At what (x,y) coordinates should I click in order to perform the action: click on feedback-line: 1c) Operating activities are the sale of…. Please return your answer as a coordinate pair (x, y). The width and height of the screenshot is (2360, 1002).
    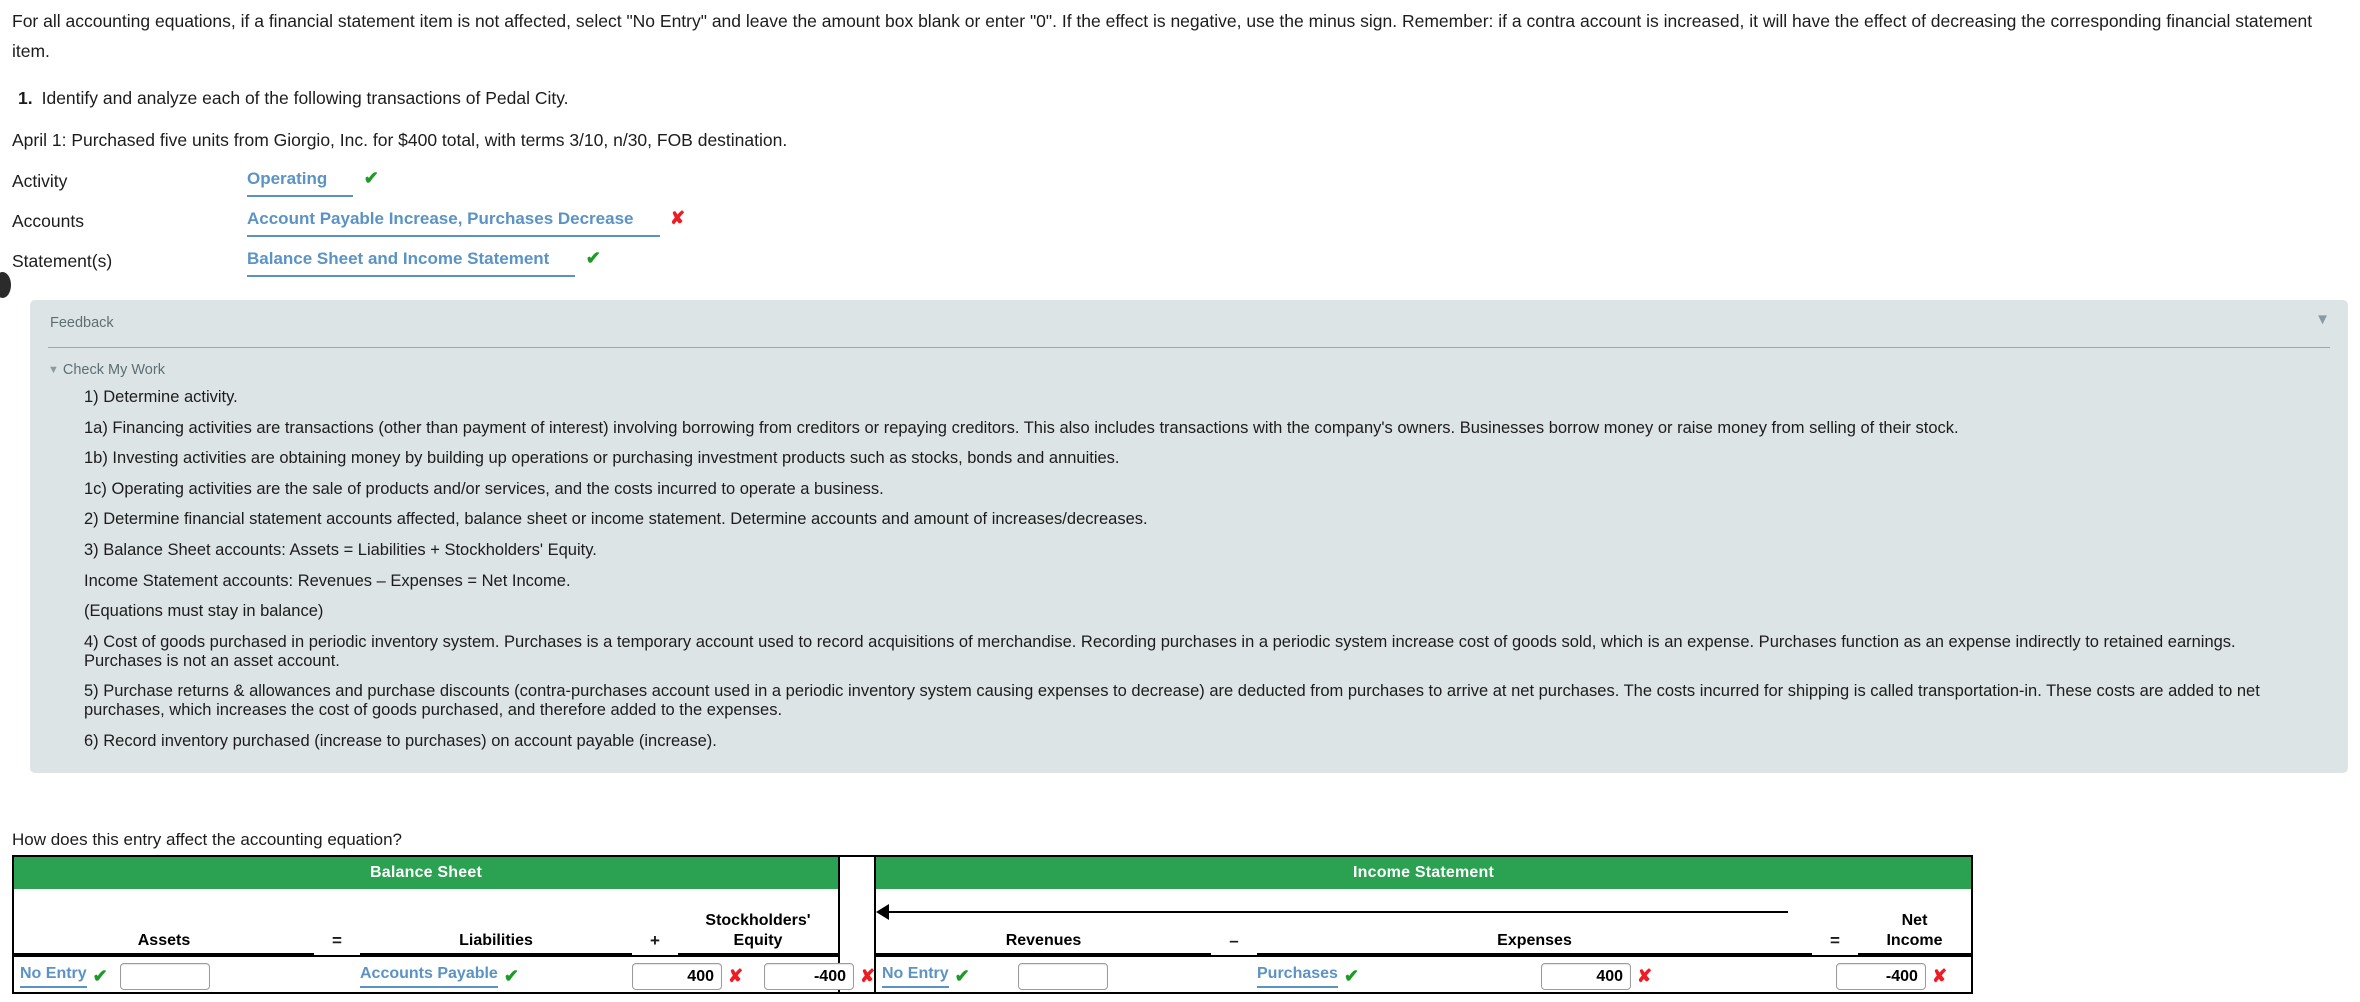
    Looking at the image, I should click on (484, 488).